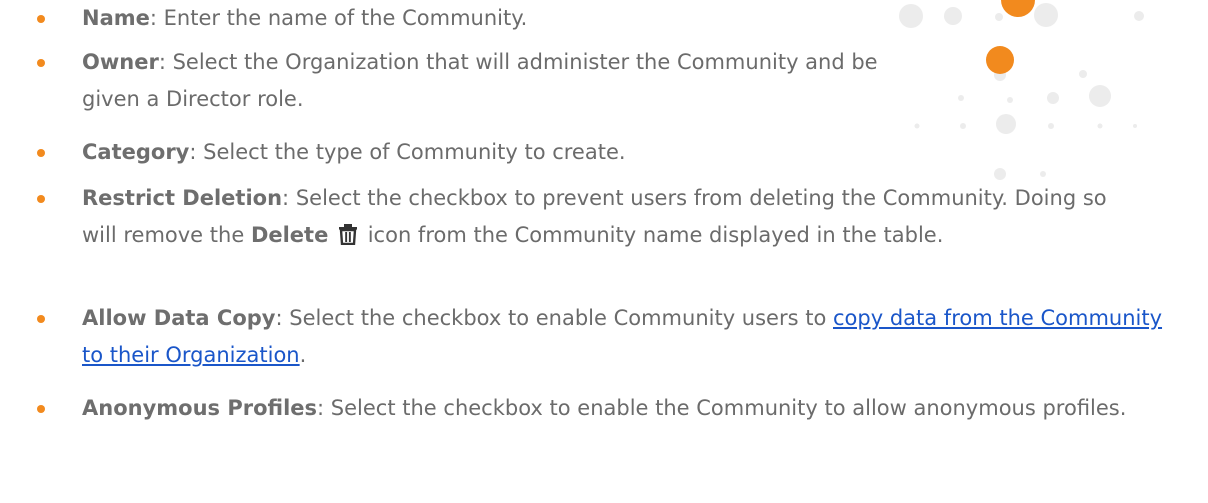 This screenshot has height=503, width=1208. I want to click on description-category: Select the type of Community to create., so click(414, 152).